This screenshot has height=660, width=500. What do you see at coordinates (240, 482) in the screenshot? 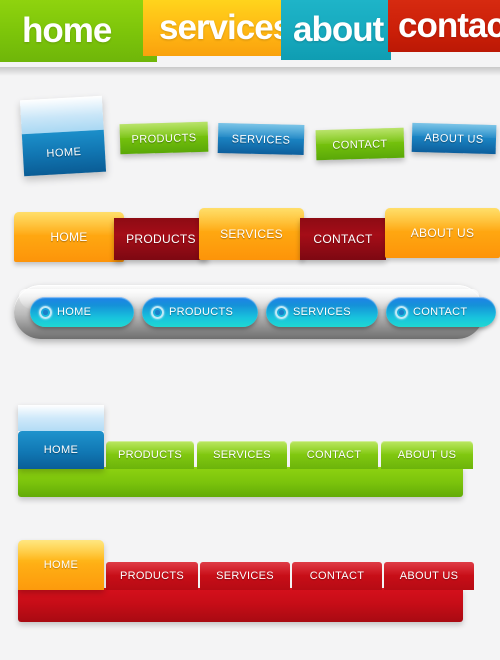
I see `green-bar-background` at bounding box center [240, 482].